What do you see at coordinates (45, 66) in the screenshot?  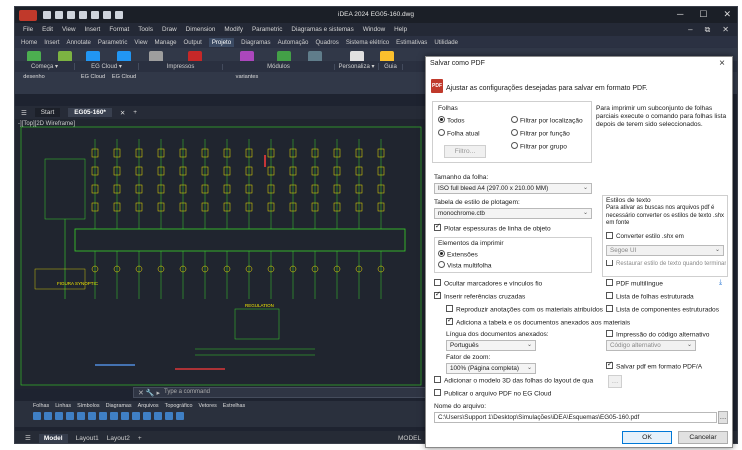 I see `panel-comeca: Começa ▾` at bounding box center [45, 66].